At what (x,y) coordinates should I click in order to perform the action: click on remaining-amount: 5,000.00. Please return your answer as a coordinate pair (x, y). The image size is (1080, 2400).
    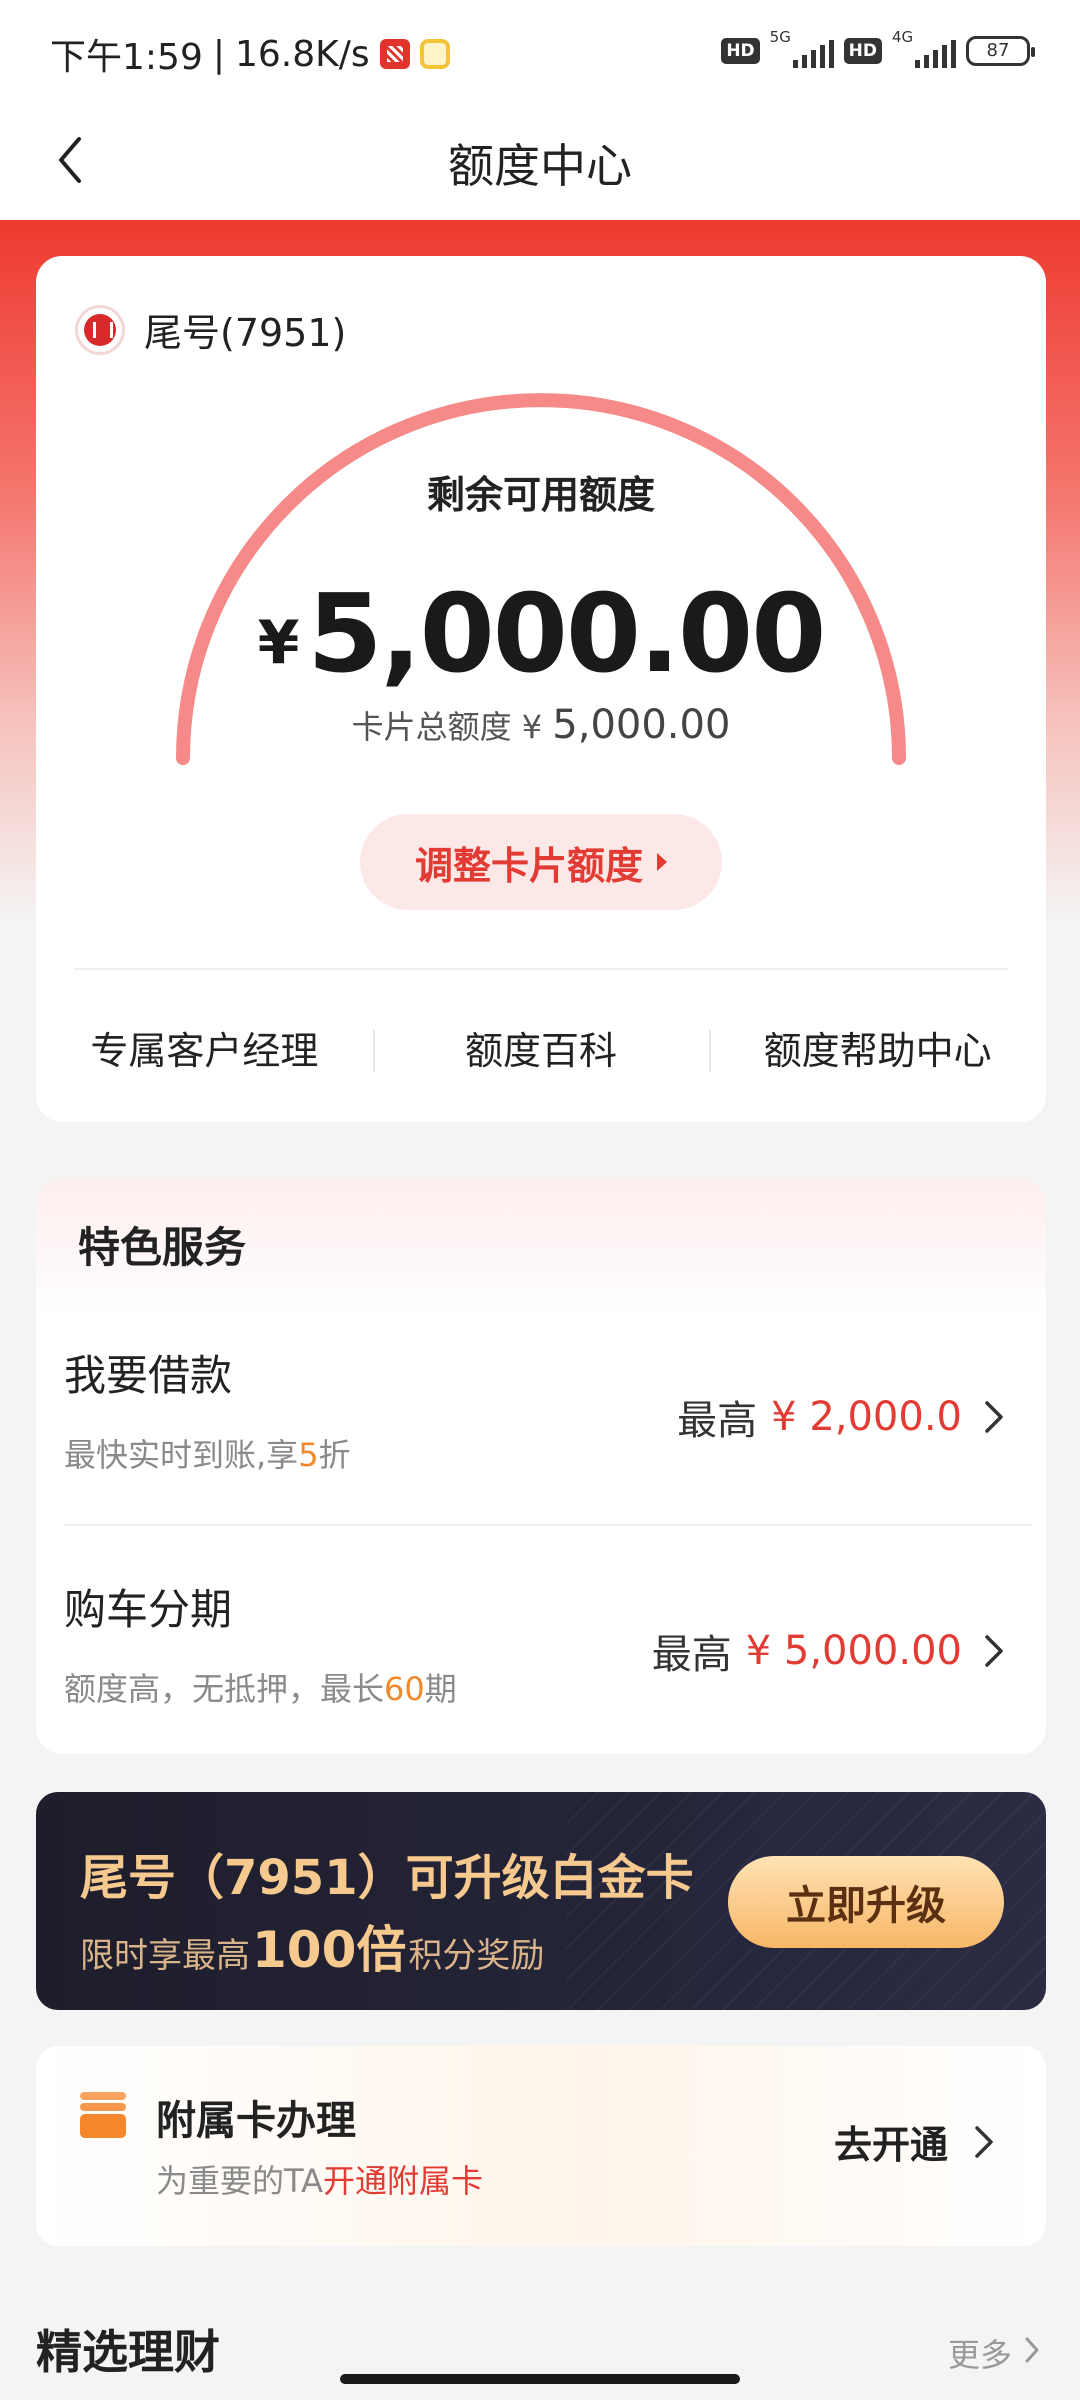
    Looking at the image, I should click on (566, 634).